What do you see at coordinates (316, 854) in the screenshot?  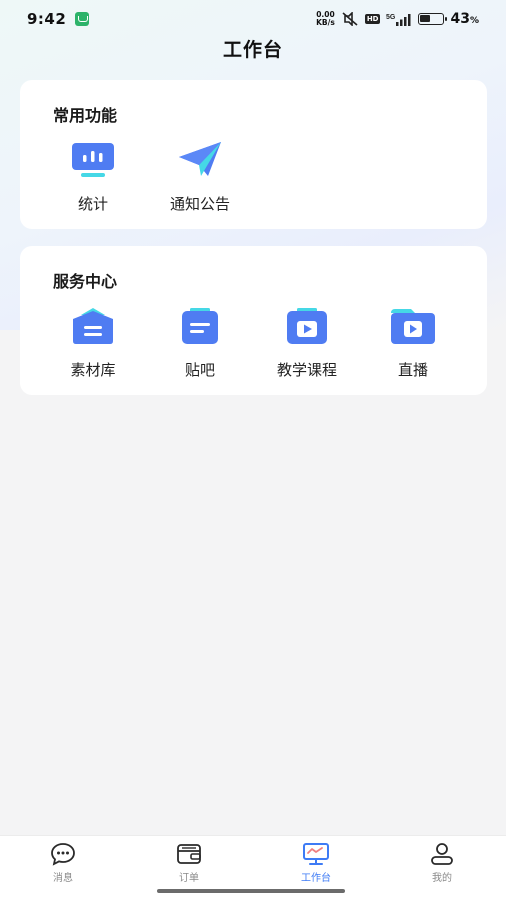 I see `workbench-monitor-icon` at bounding box center [316, 854].